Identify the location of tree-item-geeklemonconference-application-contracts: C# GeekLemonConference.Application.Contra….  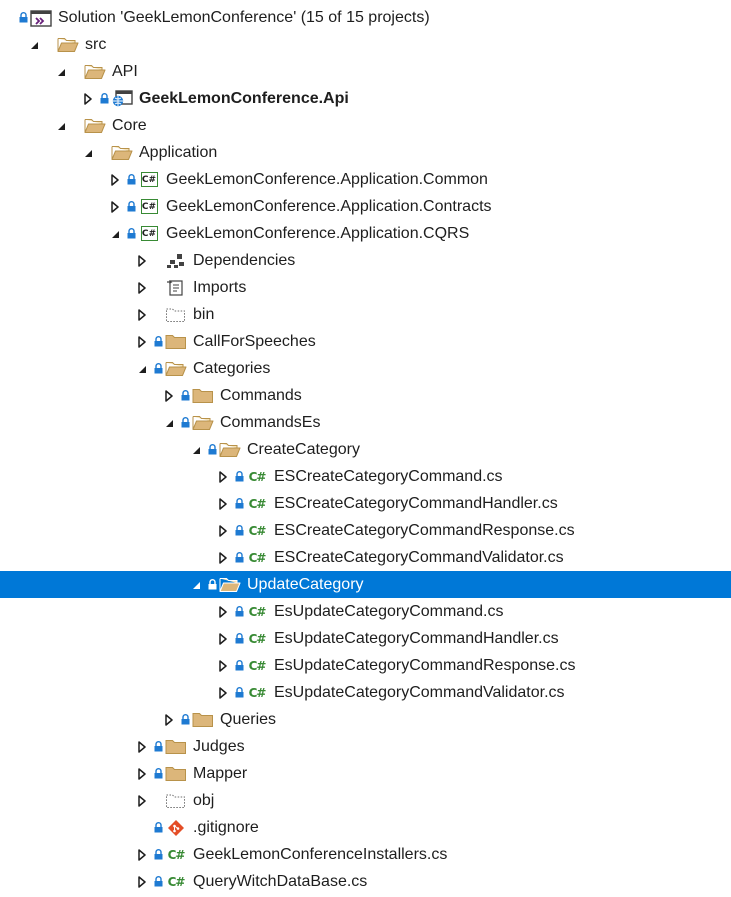
(365, 206).